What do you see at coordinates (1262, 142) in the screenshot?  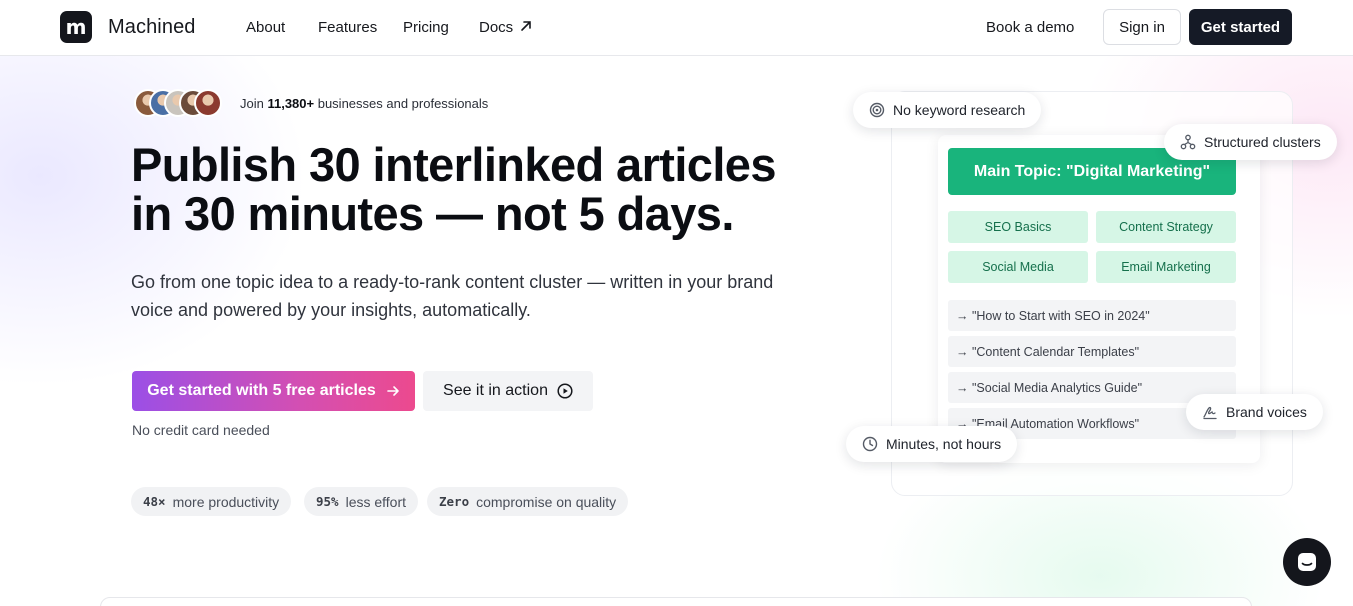 I see `badge-label: Structured clusters` at bounding box center [1262, 142].